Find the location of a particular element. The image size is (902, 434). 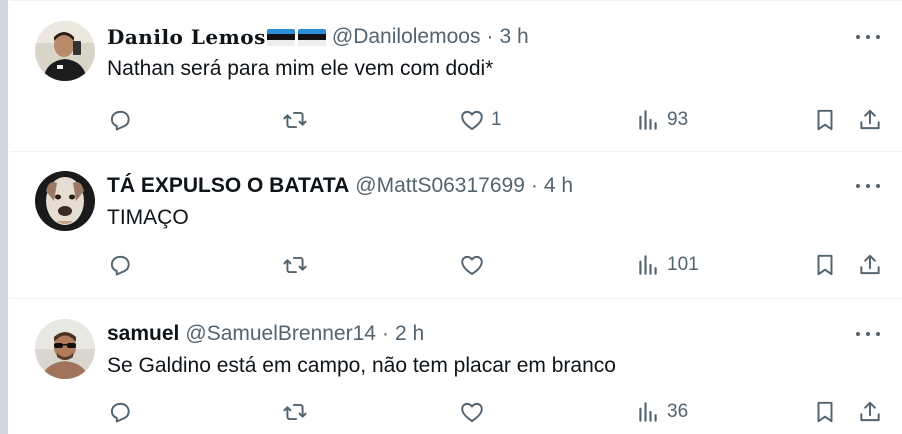

user-handle: @MattS06317699 is located at coordinates (440, 186).